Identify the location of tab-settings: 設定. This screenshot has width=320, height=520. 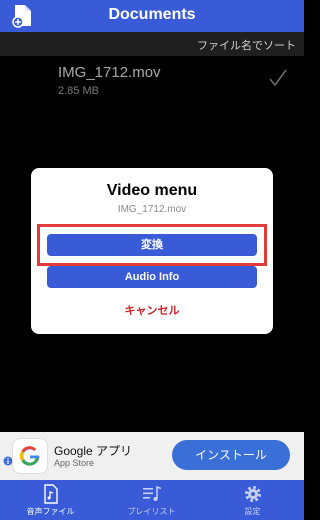
(252, 500).